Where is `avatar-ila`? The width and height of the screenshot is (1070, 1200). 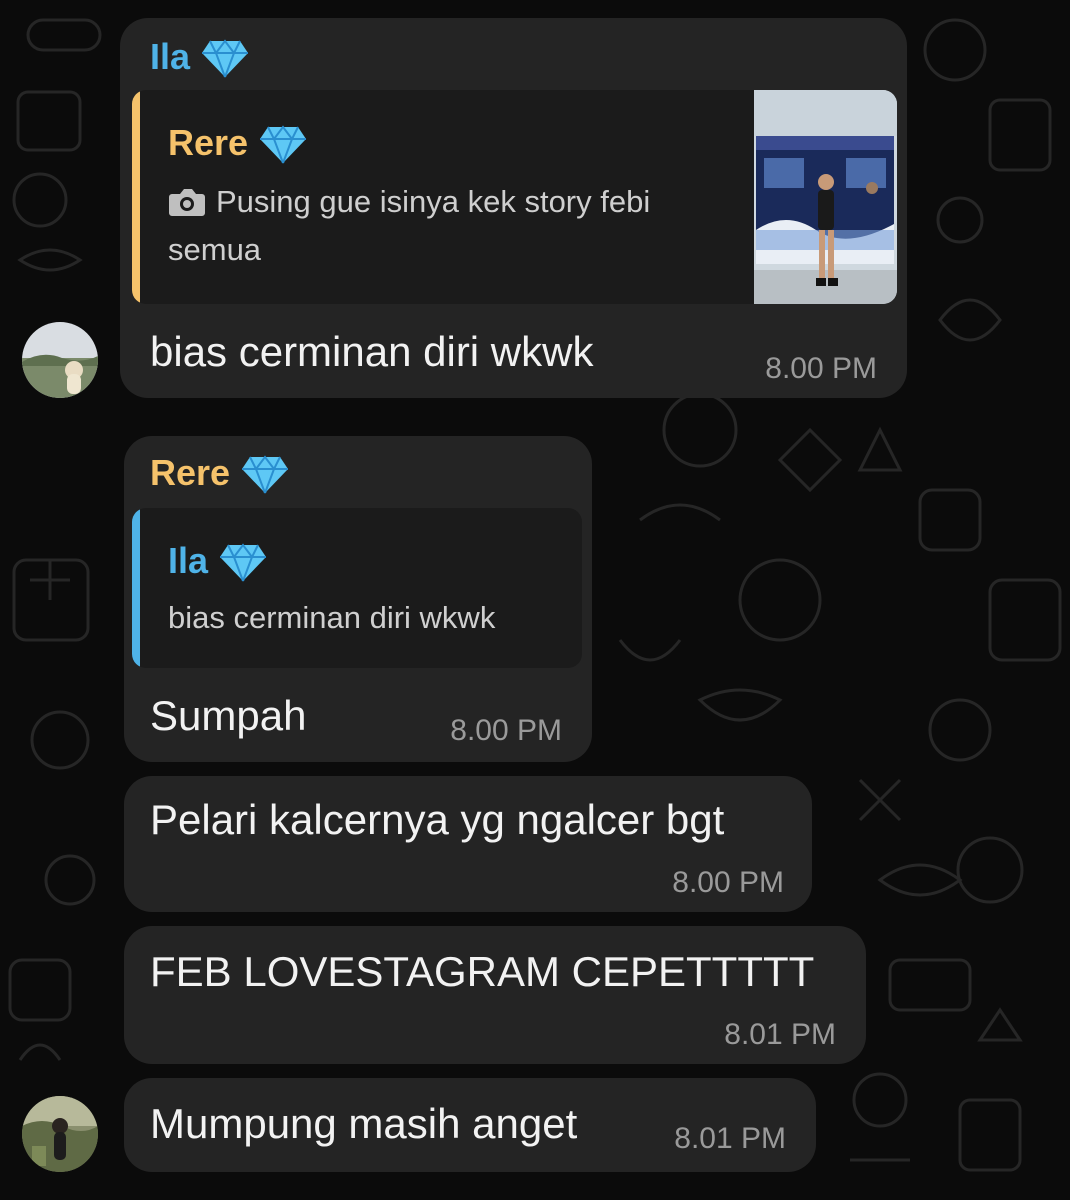
avatar-ila is located at coordinates (60, 360).